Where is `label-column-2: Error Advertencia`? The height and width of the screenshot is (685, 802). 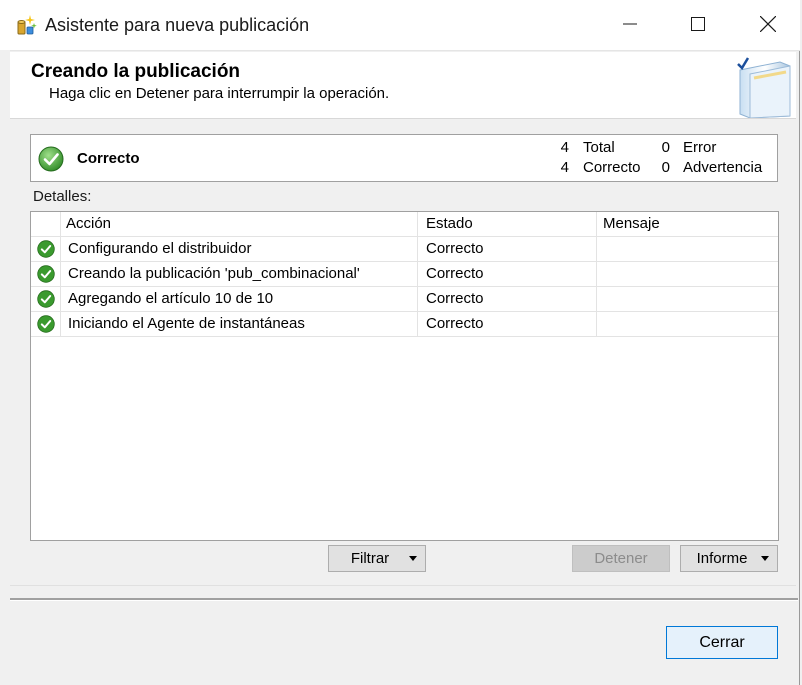 label-column-2: Error Advertencia is located at coordinates (722, 158).